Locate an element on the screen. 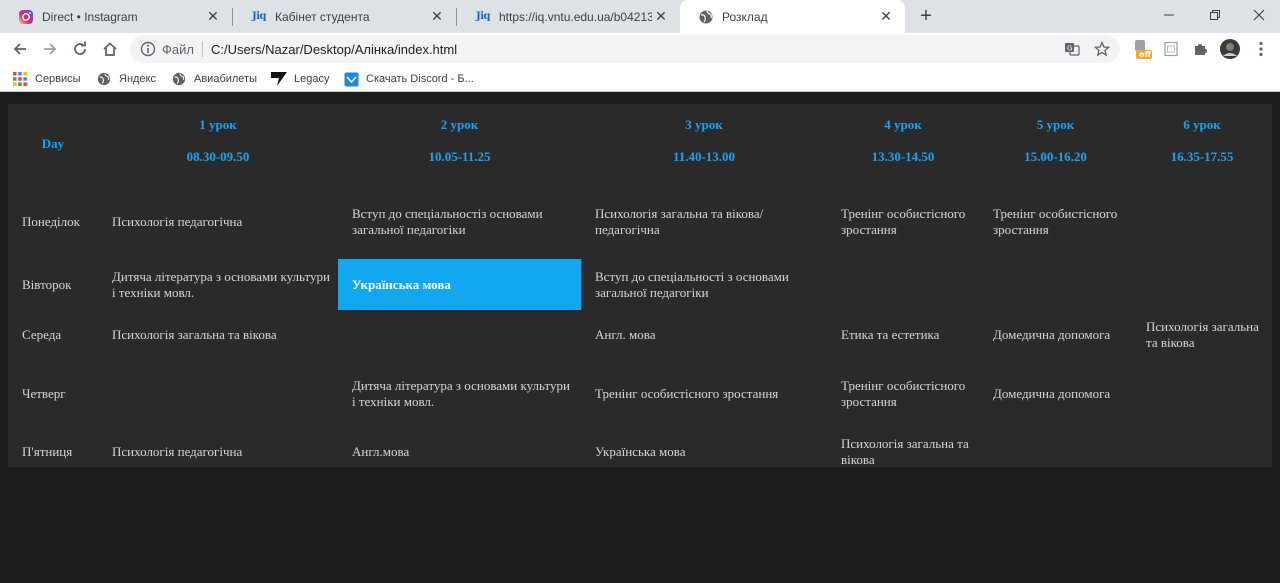 This screenshot has height=583, width=1280. schedule-cell: Англ.мова is located at coordinates (381, 451).